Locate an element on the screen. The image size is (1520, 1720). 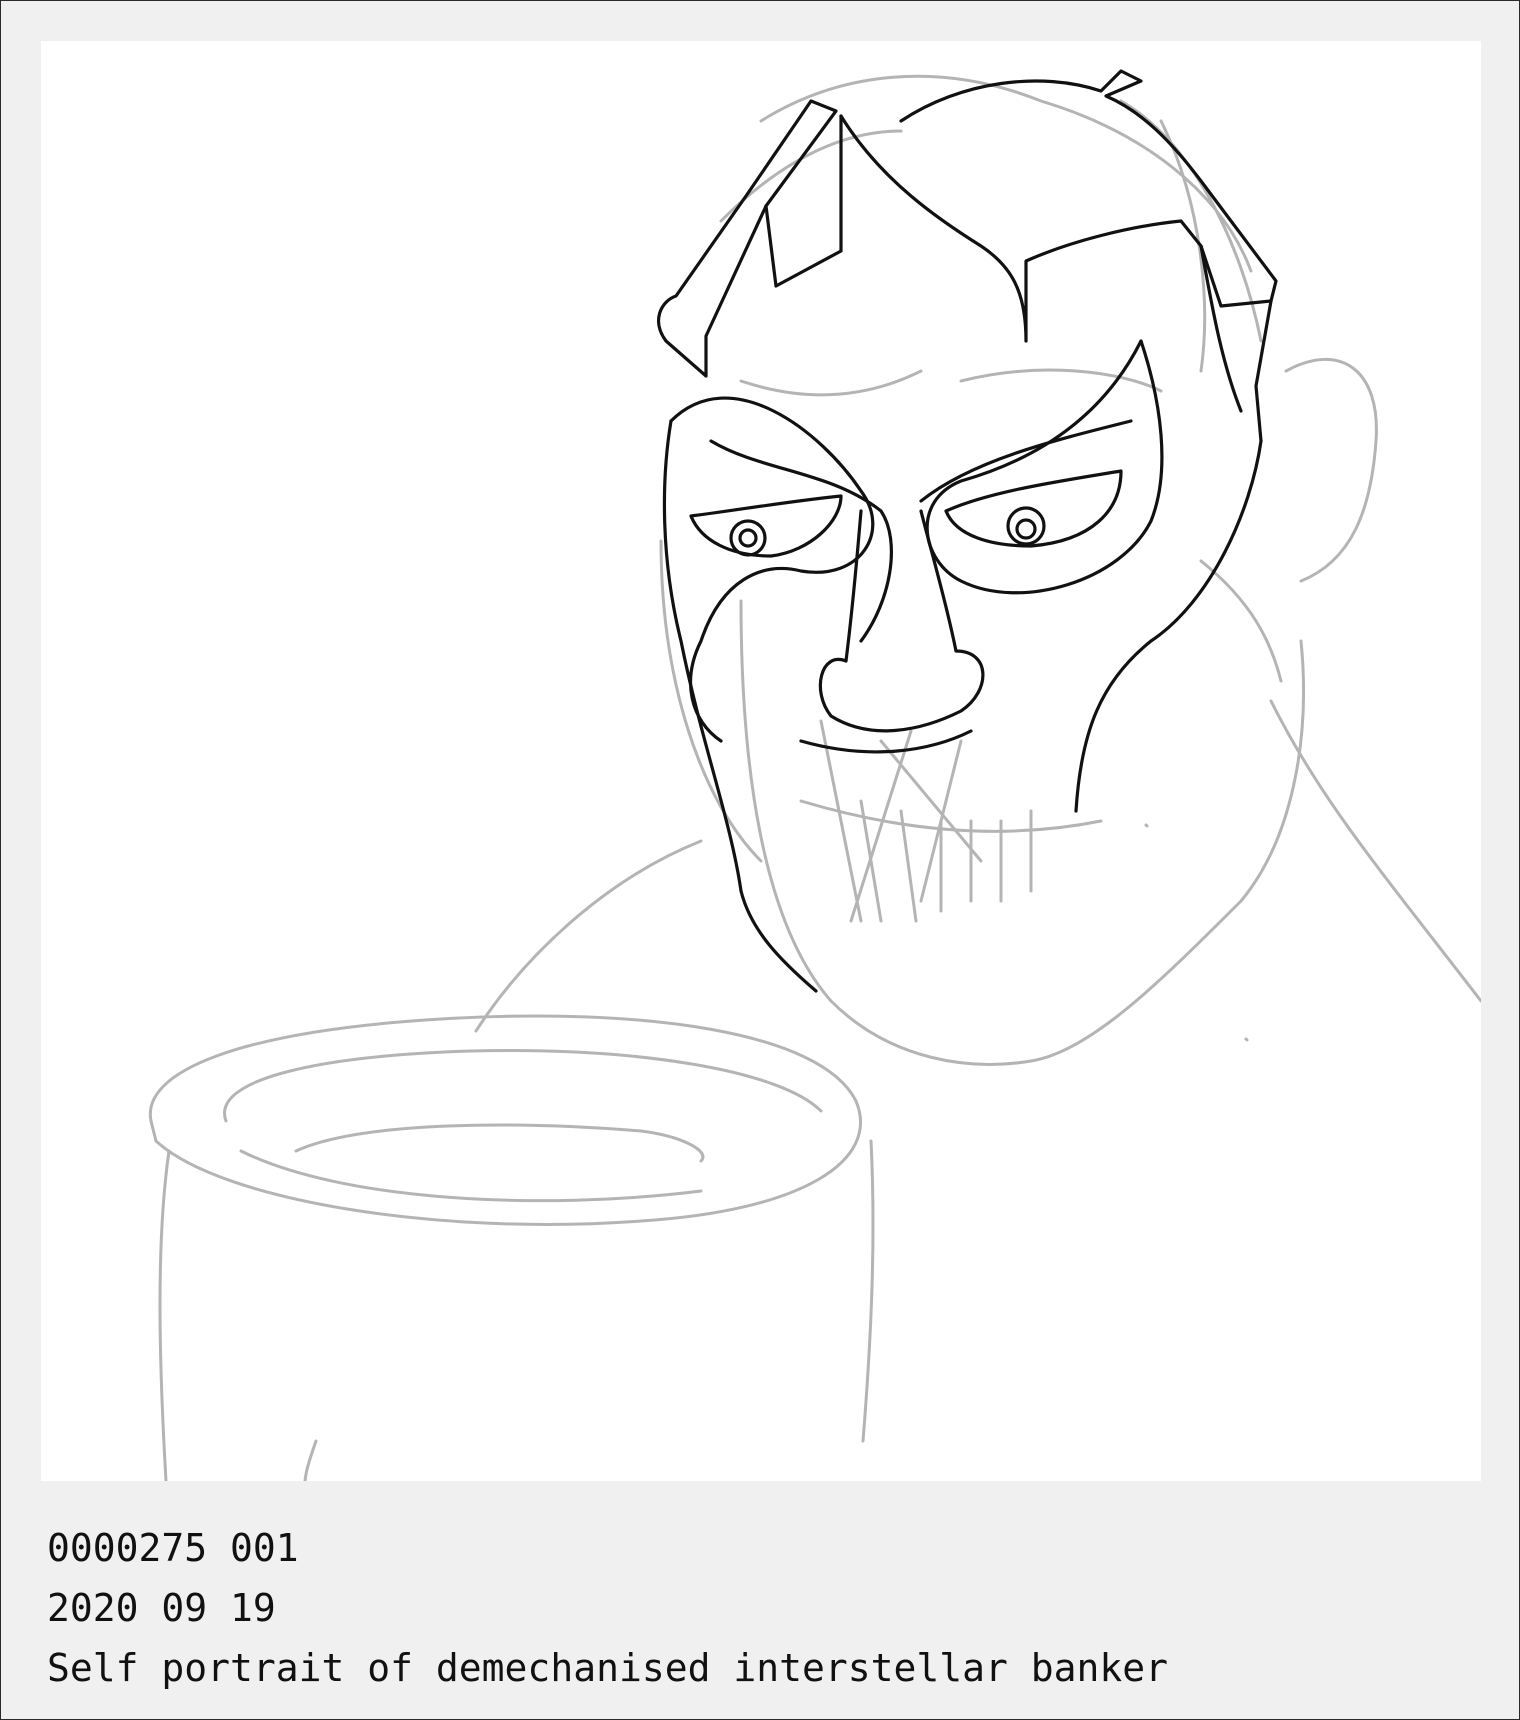
sketch-shoulder-left is located at coordinates (588, 936).